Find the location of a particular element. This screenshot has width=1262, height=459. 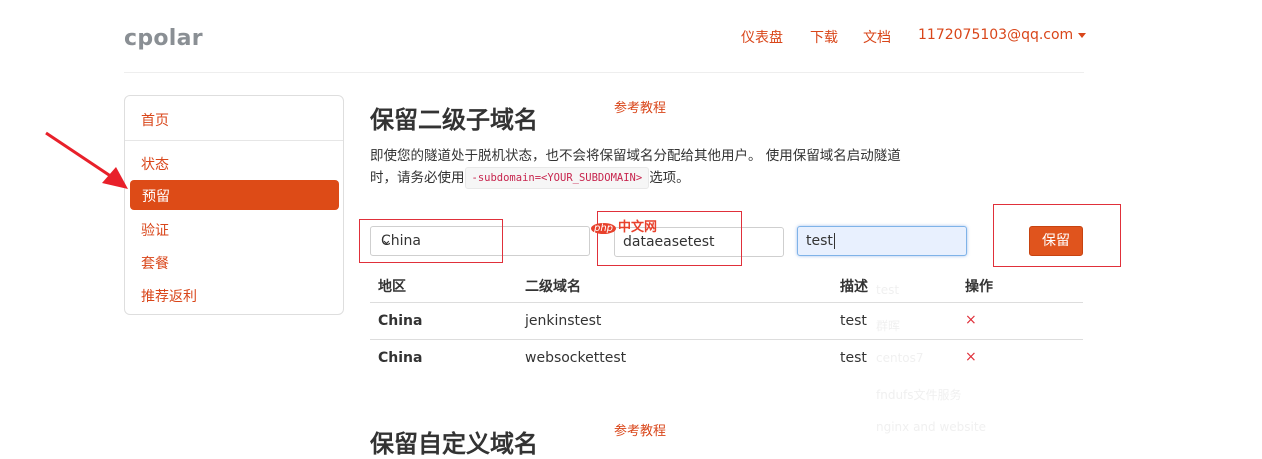

account-email: 1172075103@qq.com is located at coordinates (996, 35).